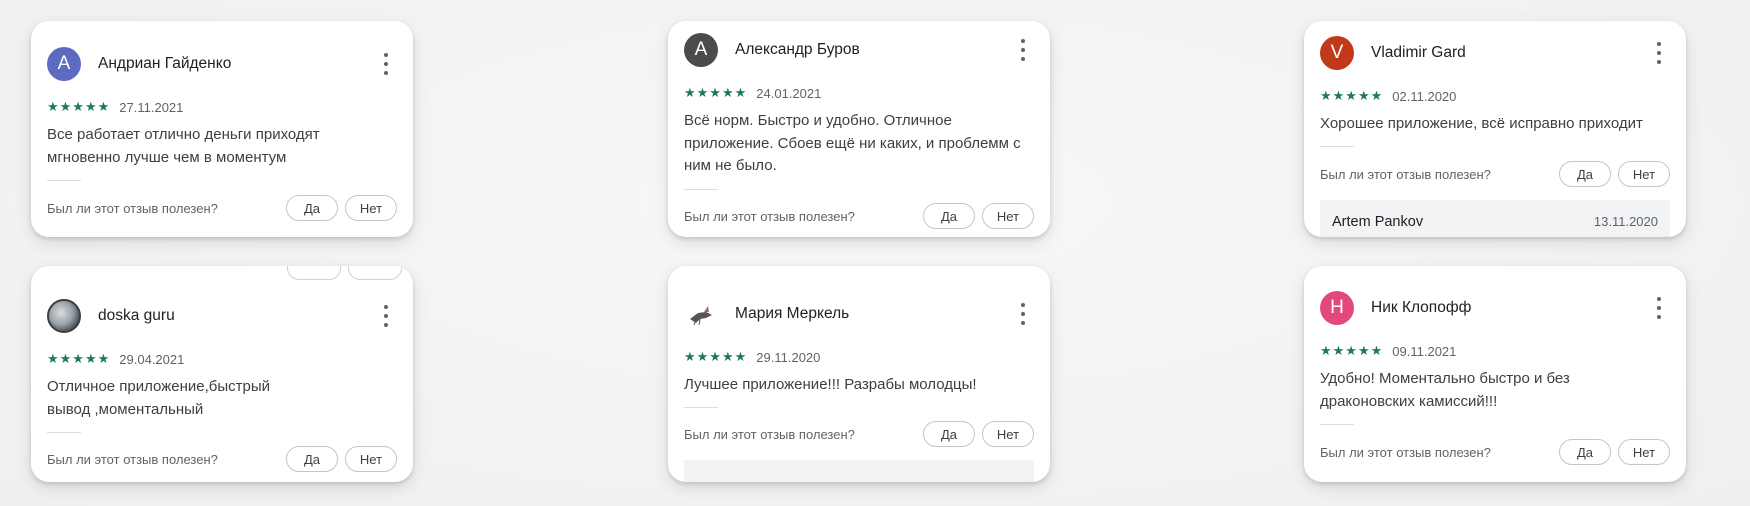 This screenshot has width=1750, height=506. What do you see at coordinates (1495, 218) in the screenshot?
I see `developer-reply: Artem Pankov 13.11.2020` at bounding box center [1495, 218].